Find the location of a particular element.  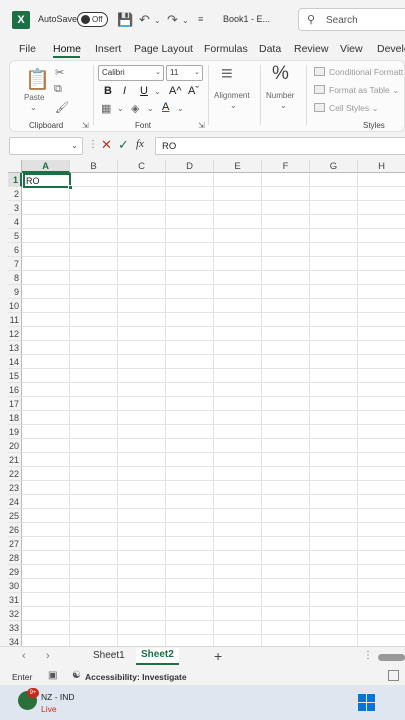

row-header-32: 32 is located at coordinates (15, 614).